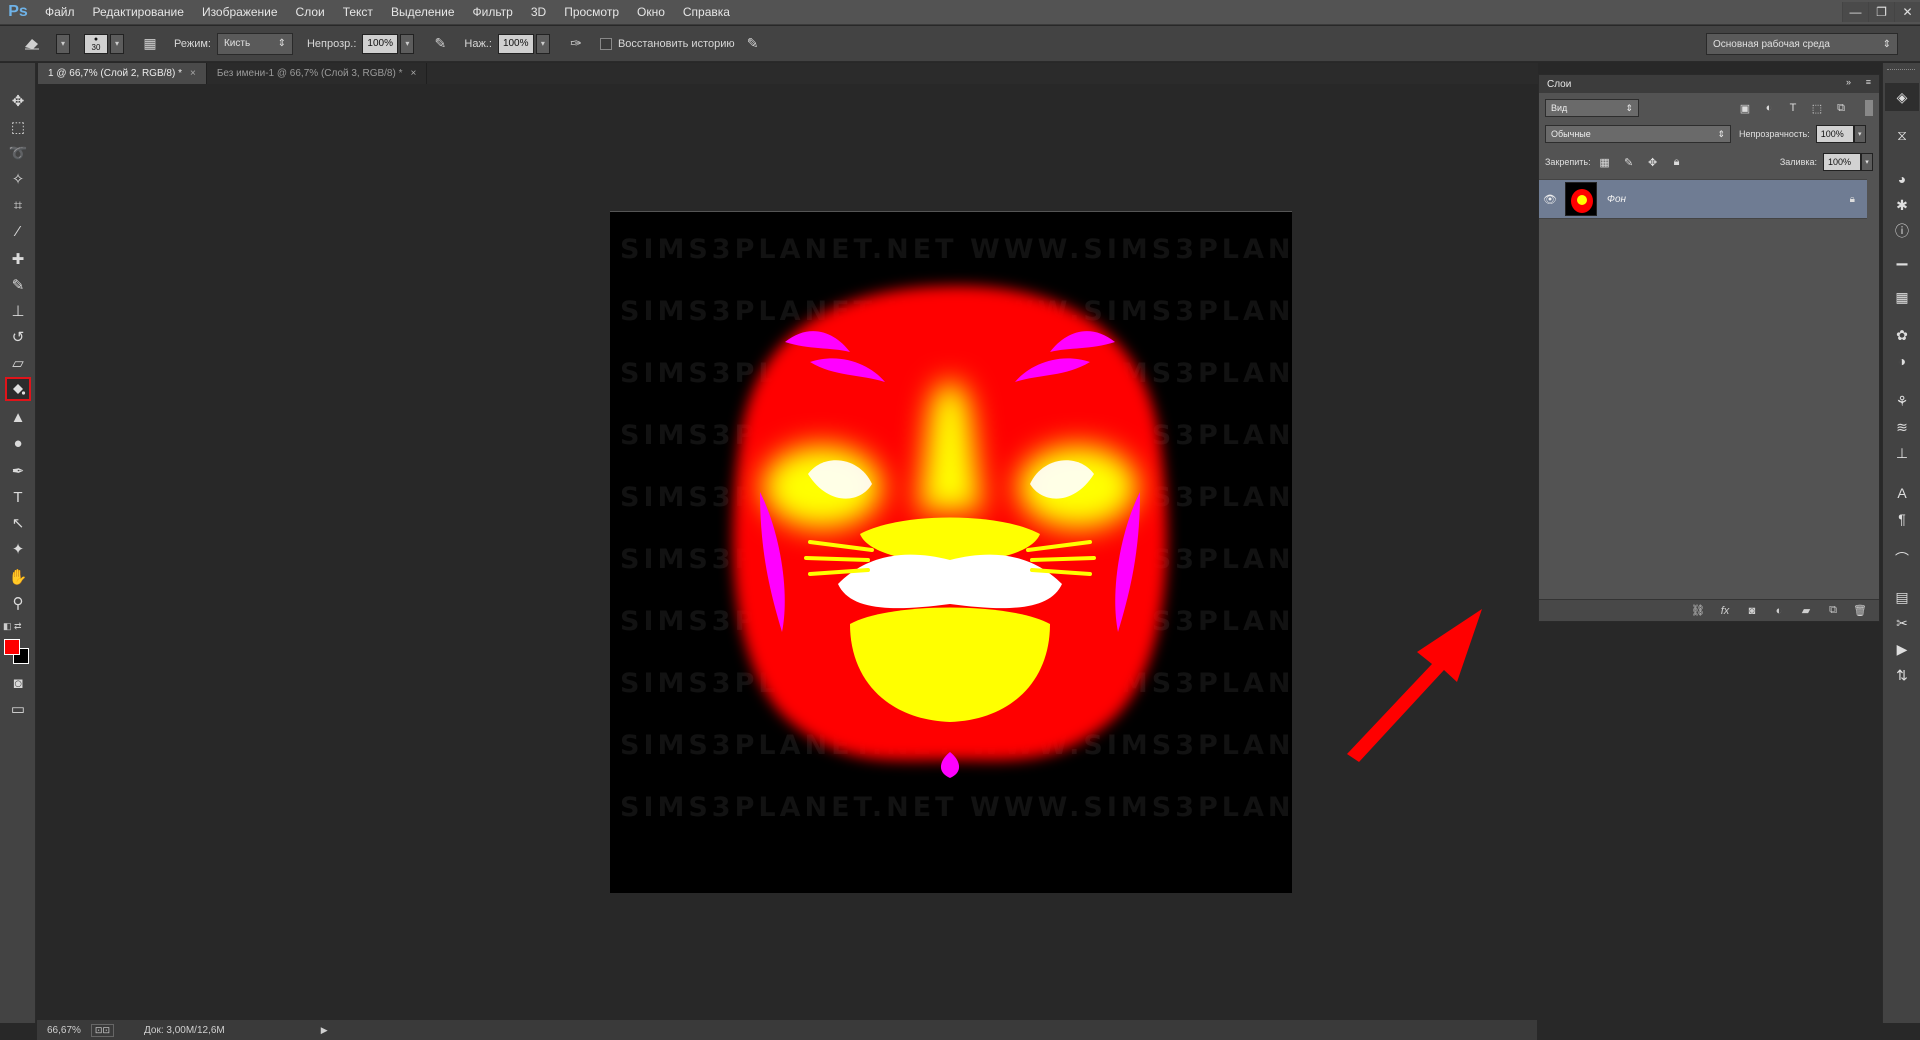 The width and height of the screenshot is (1920, 1040). Describe the element at coordinates (1902, 649) in the screenshot. I see `actions-dock-icon: ▶` at that location.